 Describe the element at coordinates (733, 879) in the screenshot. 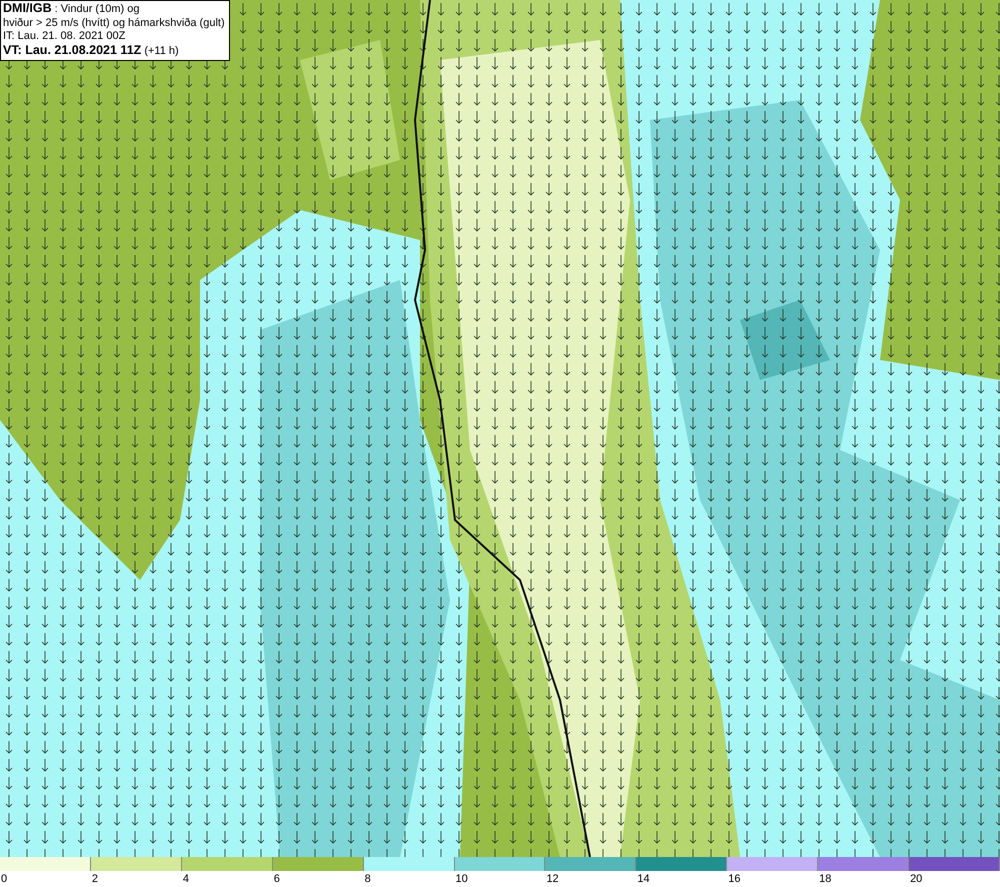

I see `scale-label: 16` at that location.